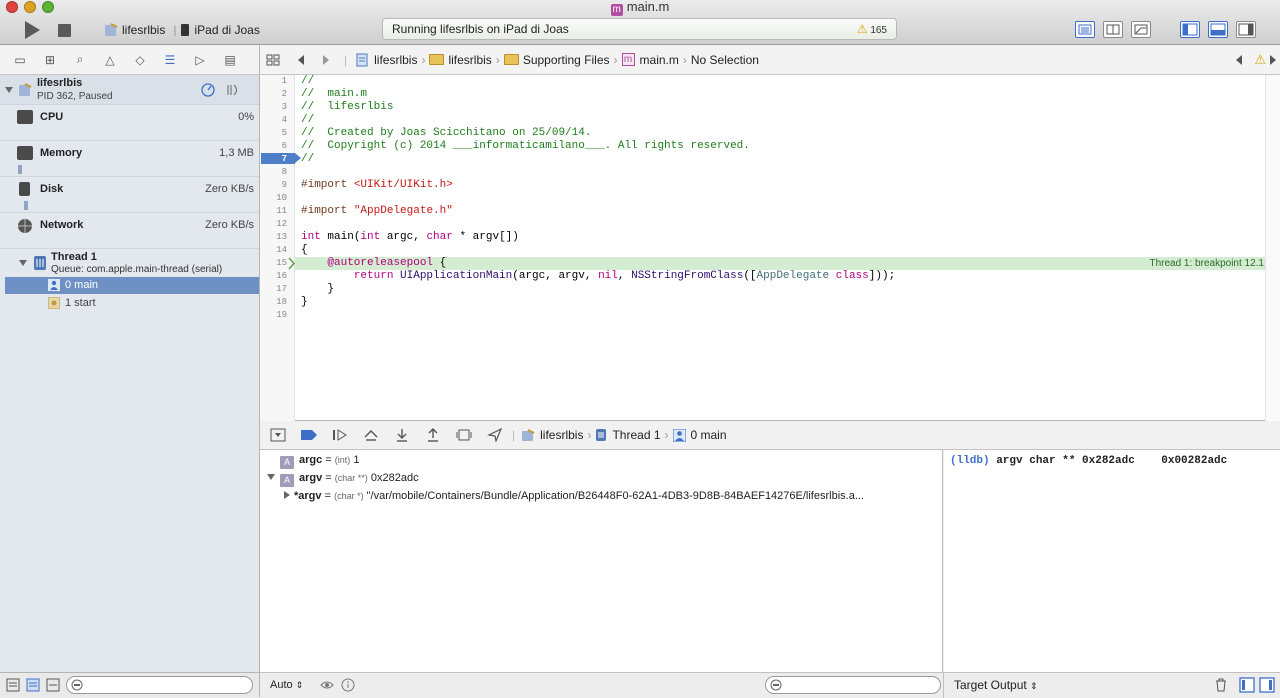 The height and width of the screenshot is (698, 1280). Describe the element at coordinates (659, 60) in the screenshot. I see `breadcrumb-file: main.m` at that location.